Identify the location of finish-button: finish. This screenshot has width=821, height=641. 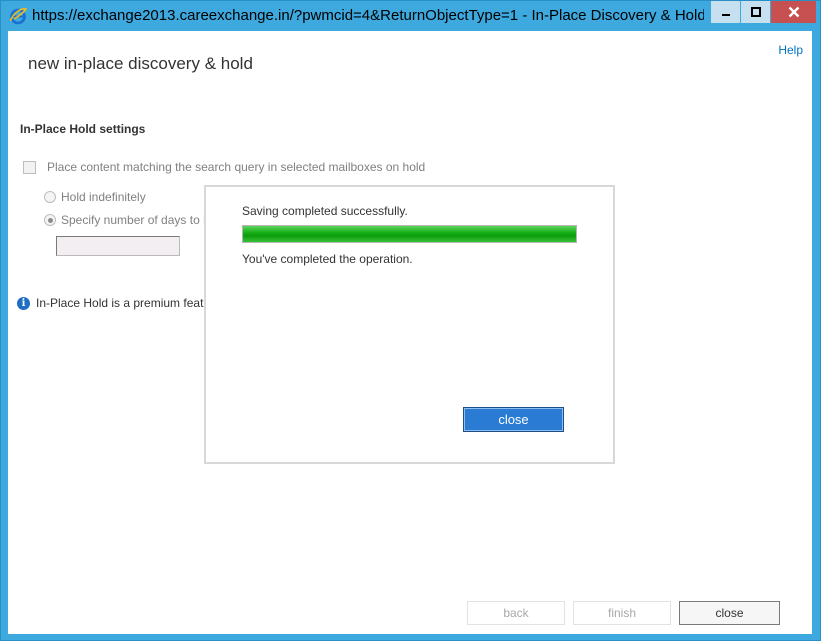
(622, 613).